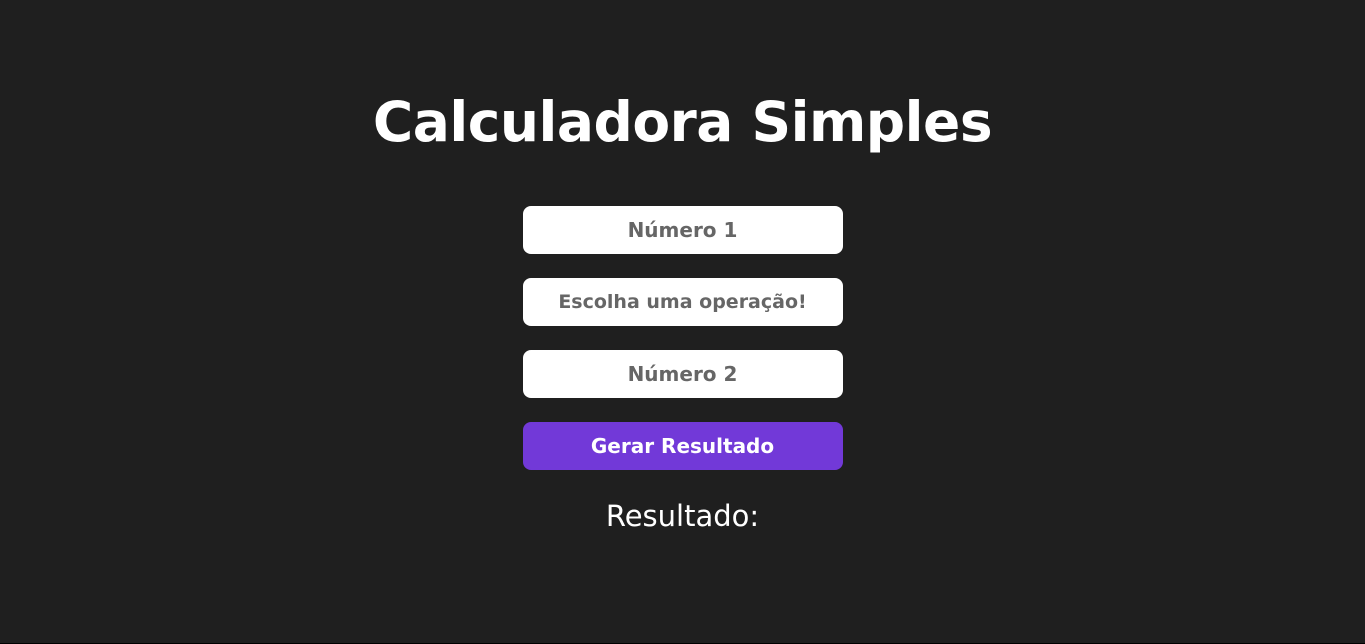 Image resolution: width=1365 pixels, height=644 pixels. What do you see at coordinates (682, 230) in the screenshot?
I see `number1-input` at bounding box center [682, 230].